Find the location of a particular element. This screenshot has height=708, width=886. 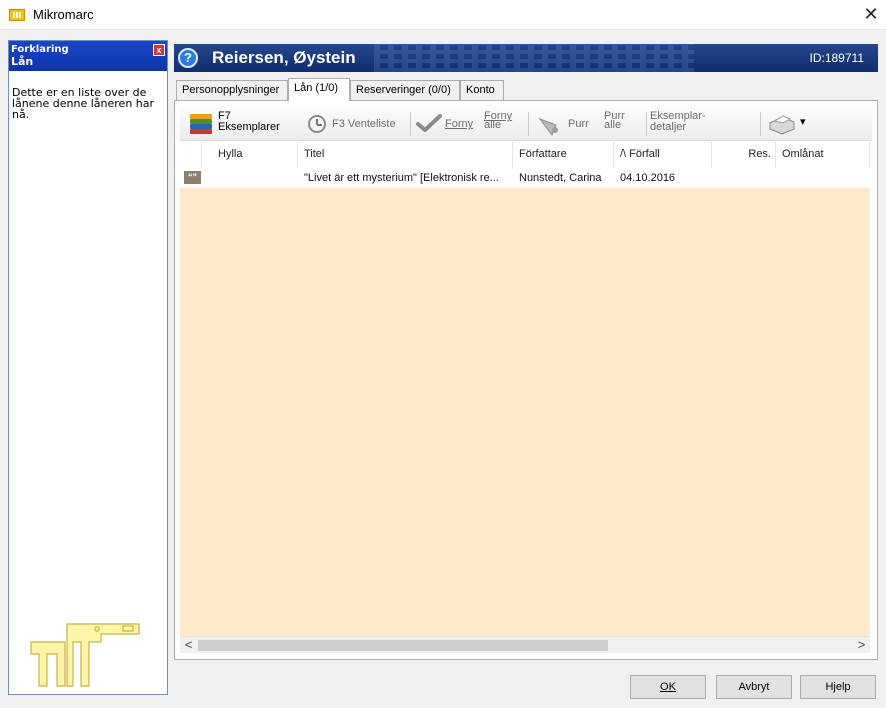

check-icon is located at coordinates (429, 123).